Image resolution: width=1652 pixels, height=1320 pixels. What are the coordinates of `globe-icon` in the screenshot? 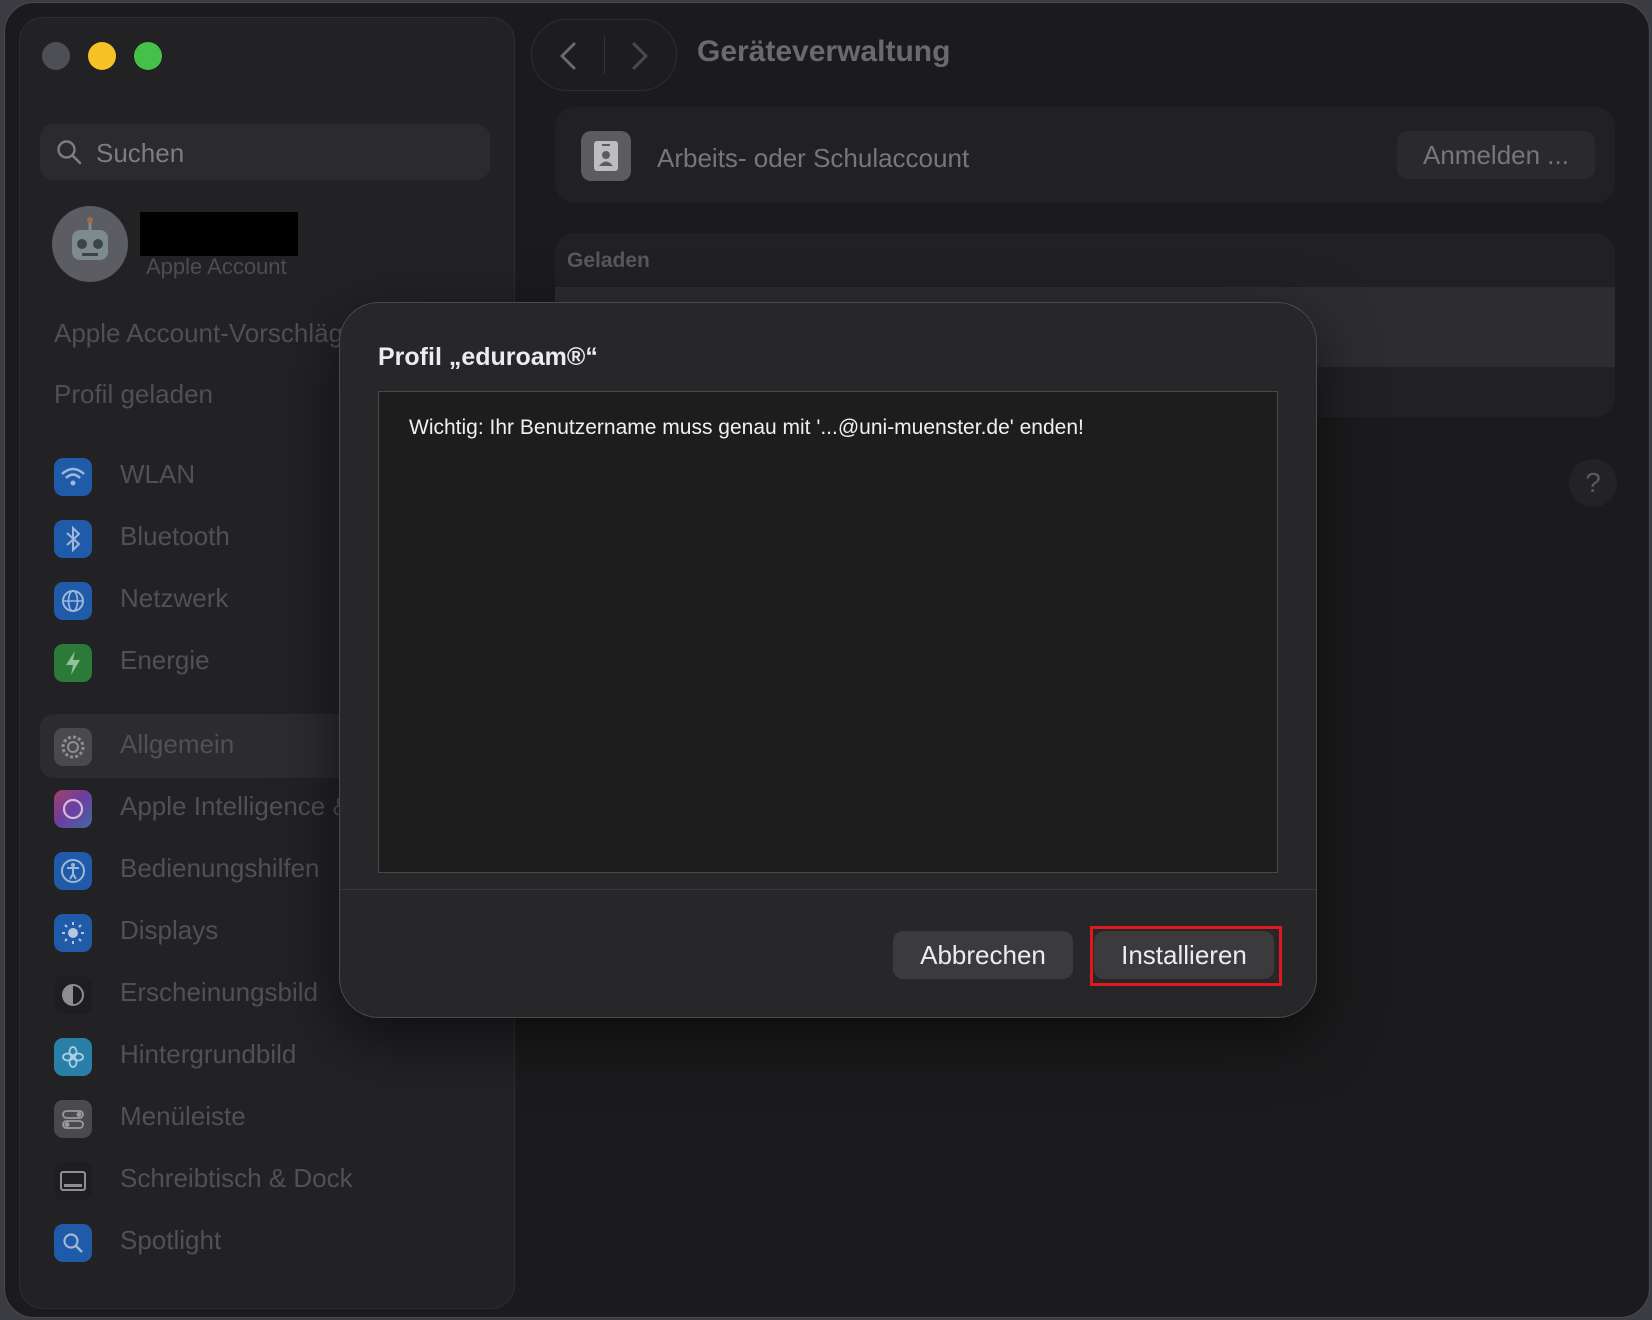 It's located at (73, 601).